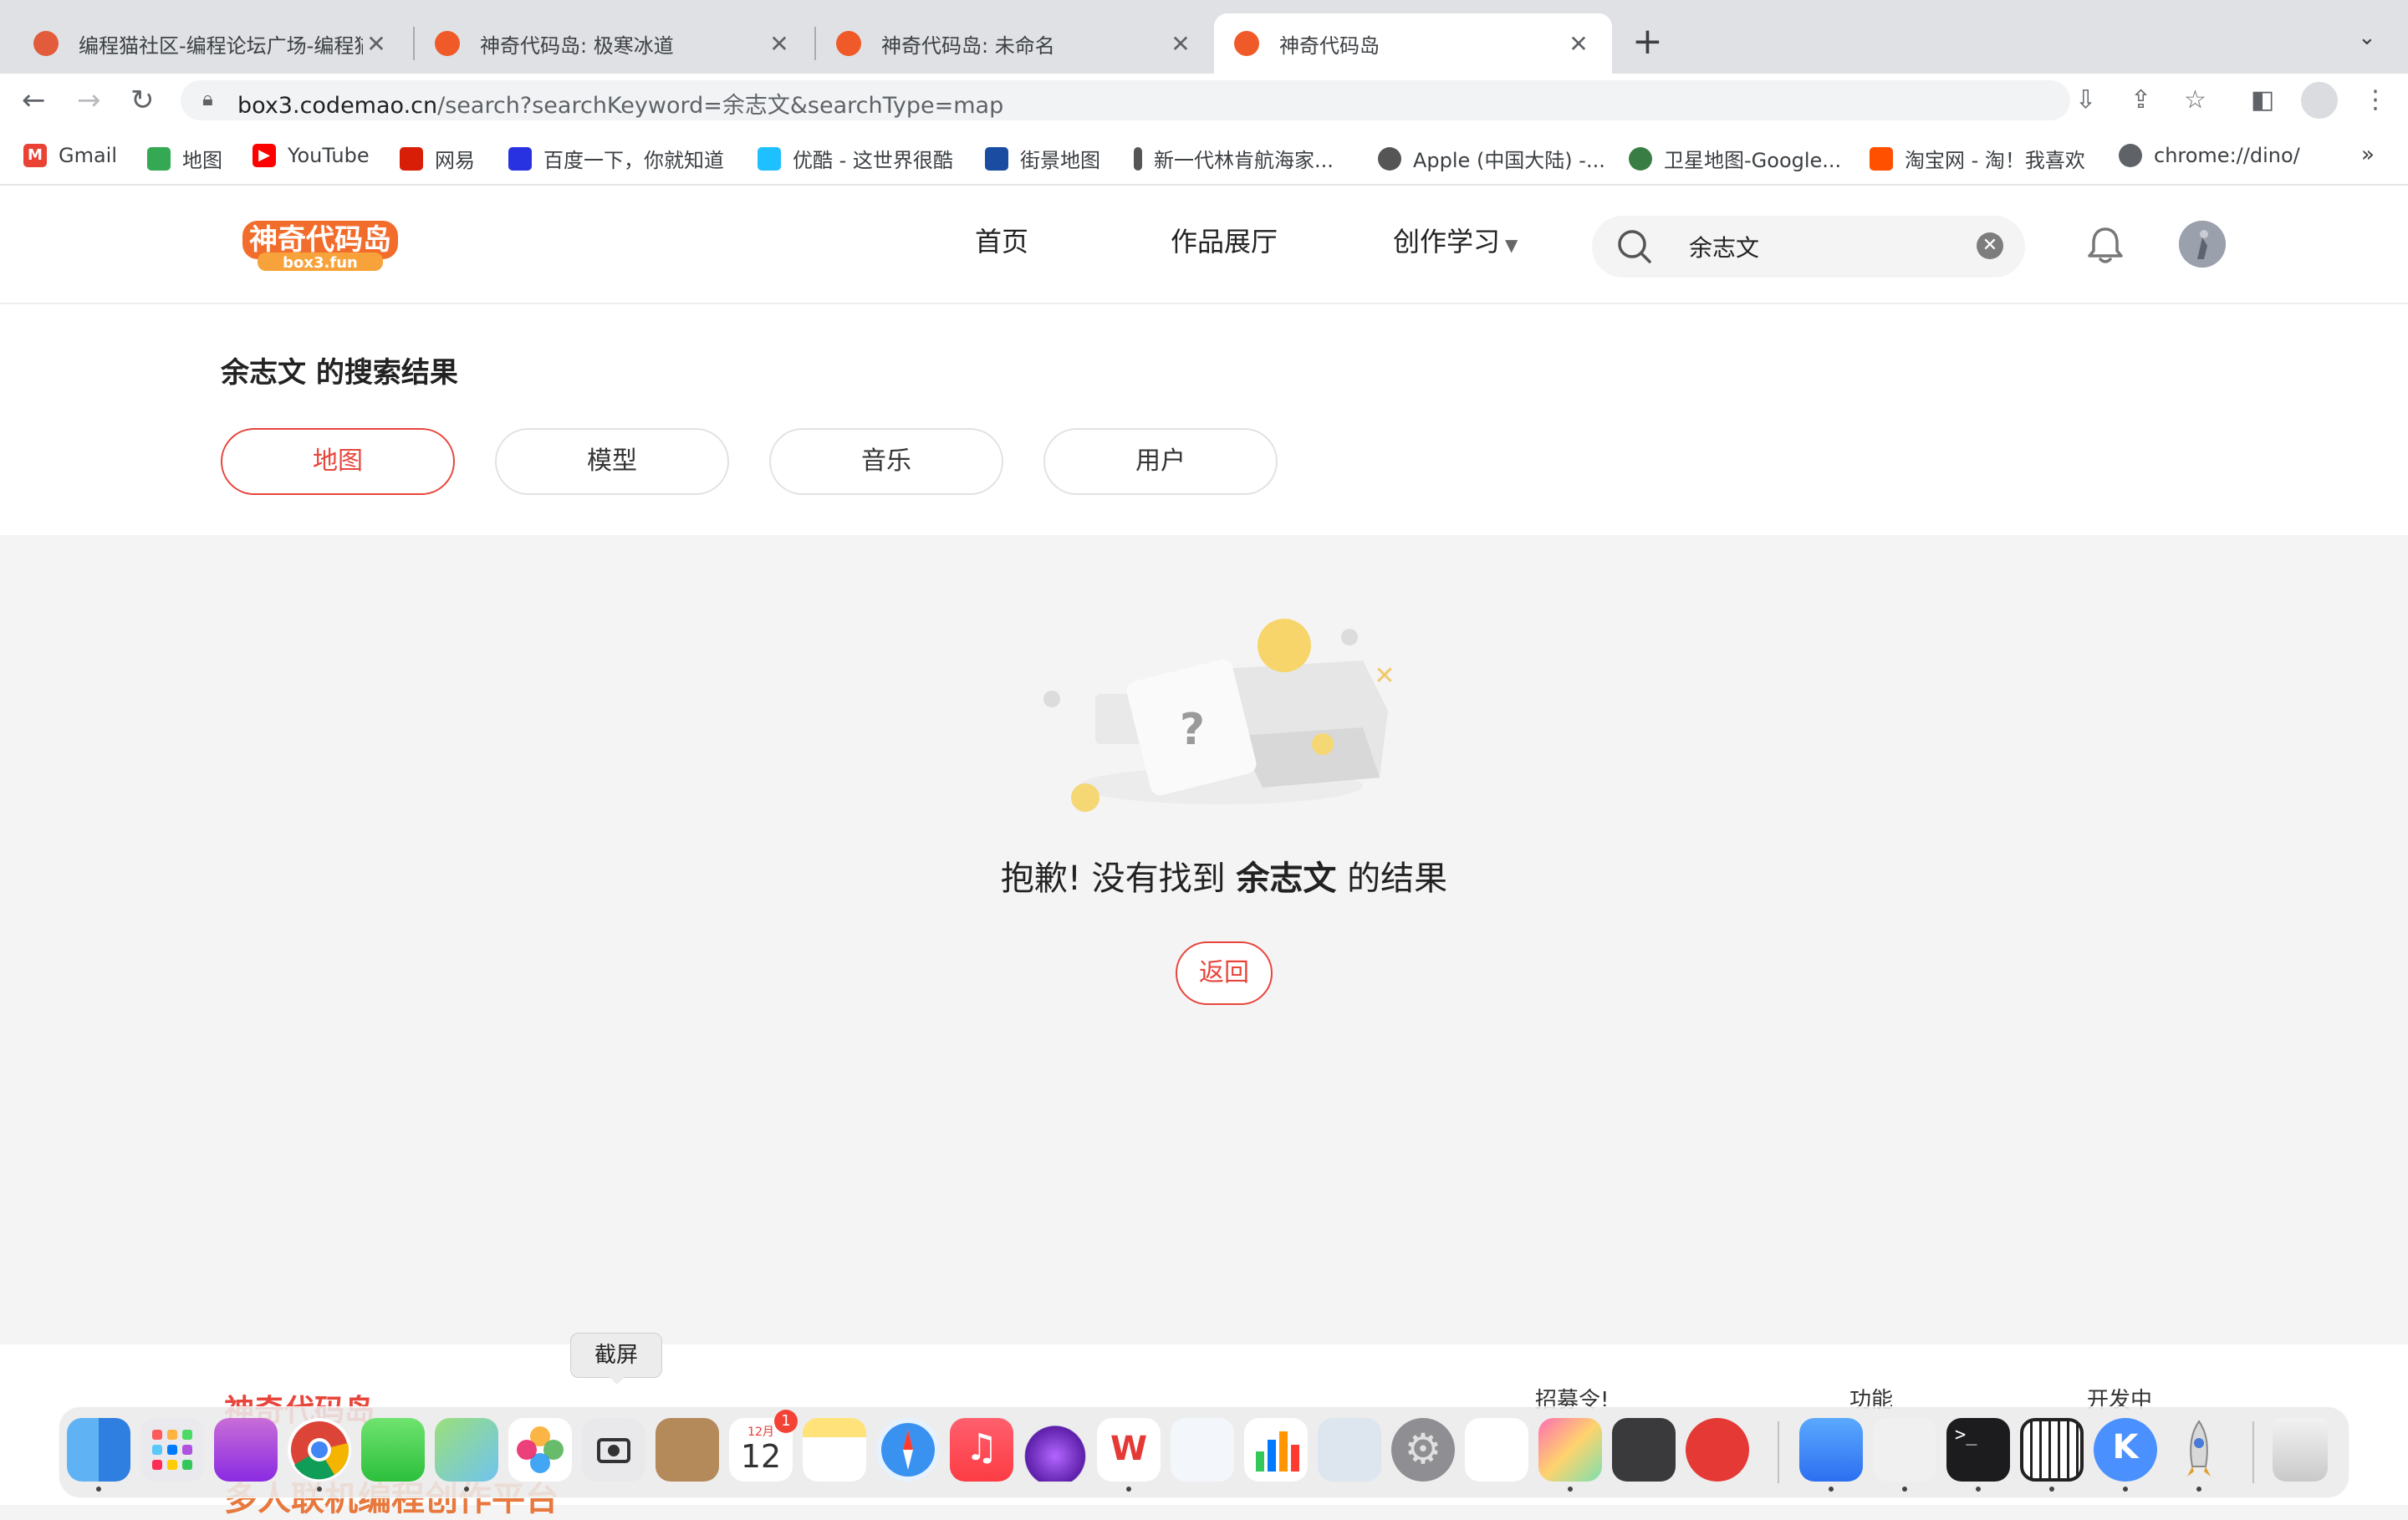 The width and height of the screenshot is (2408, 1520). I want to click on star-bookmark-icon: ☆, so click(2195, 100).